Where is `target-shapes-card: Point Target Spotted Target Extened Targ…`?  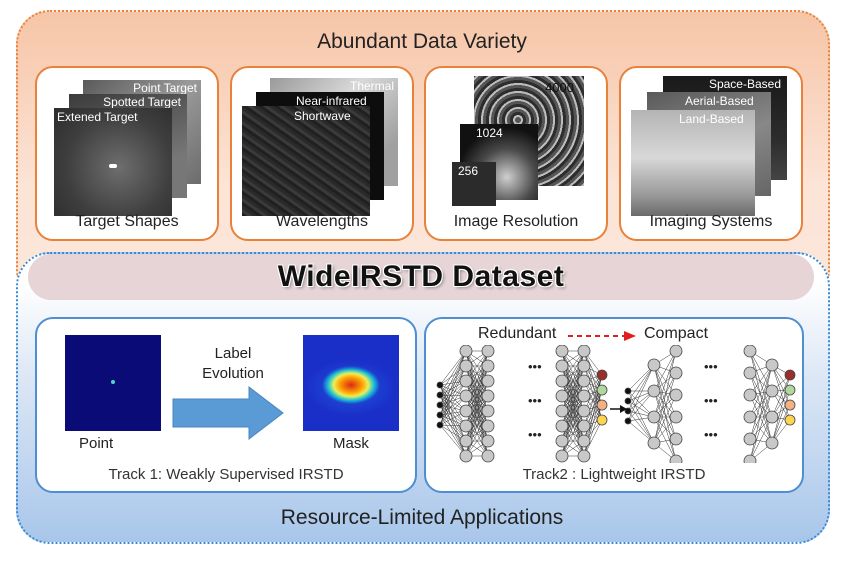
target-shapes-card: Point Target Spotted Target Extened Targ… is located at coordinates (127, 153).